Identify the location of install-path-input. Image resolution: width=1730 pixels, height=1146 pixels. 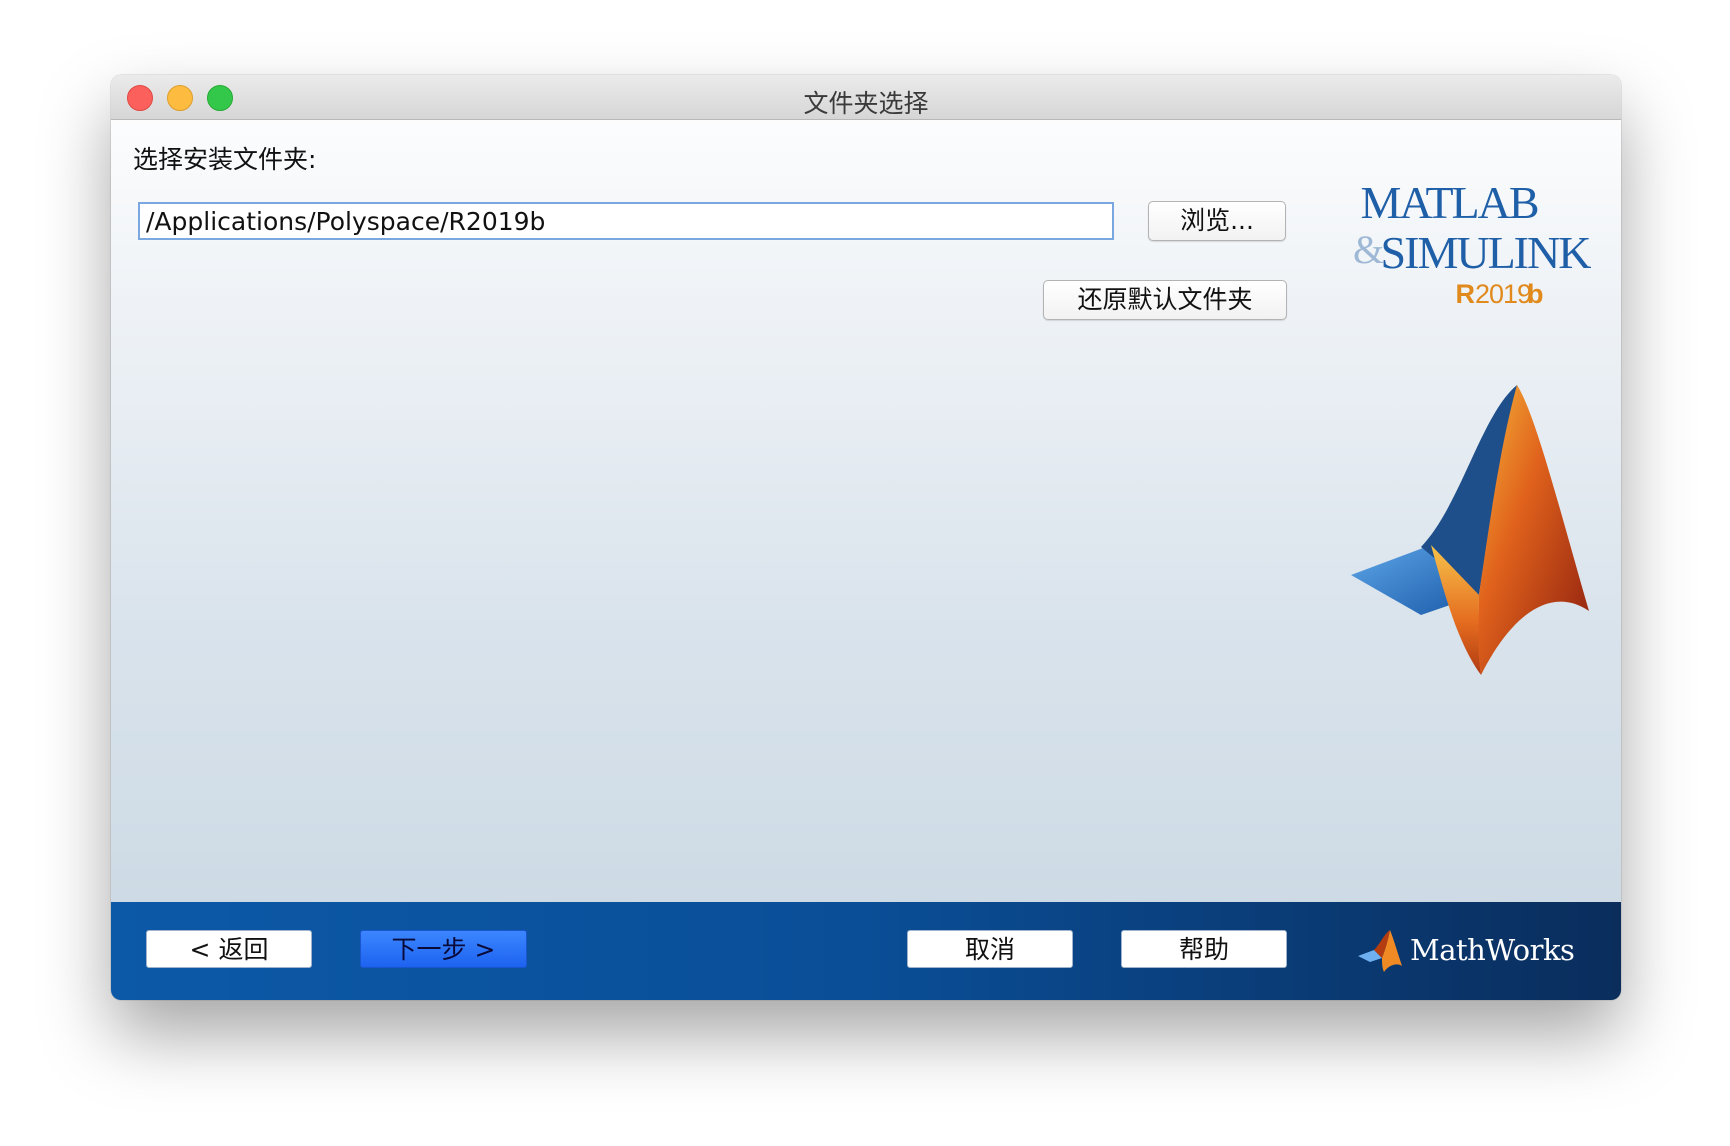
(626, 221).